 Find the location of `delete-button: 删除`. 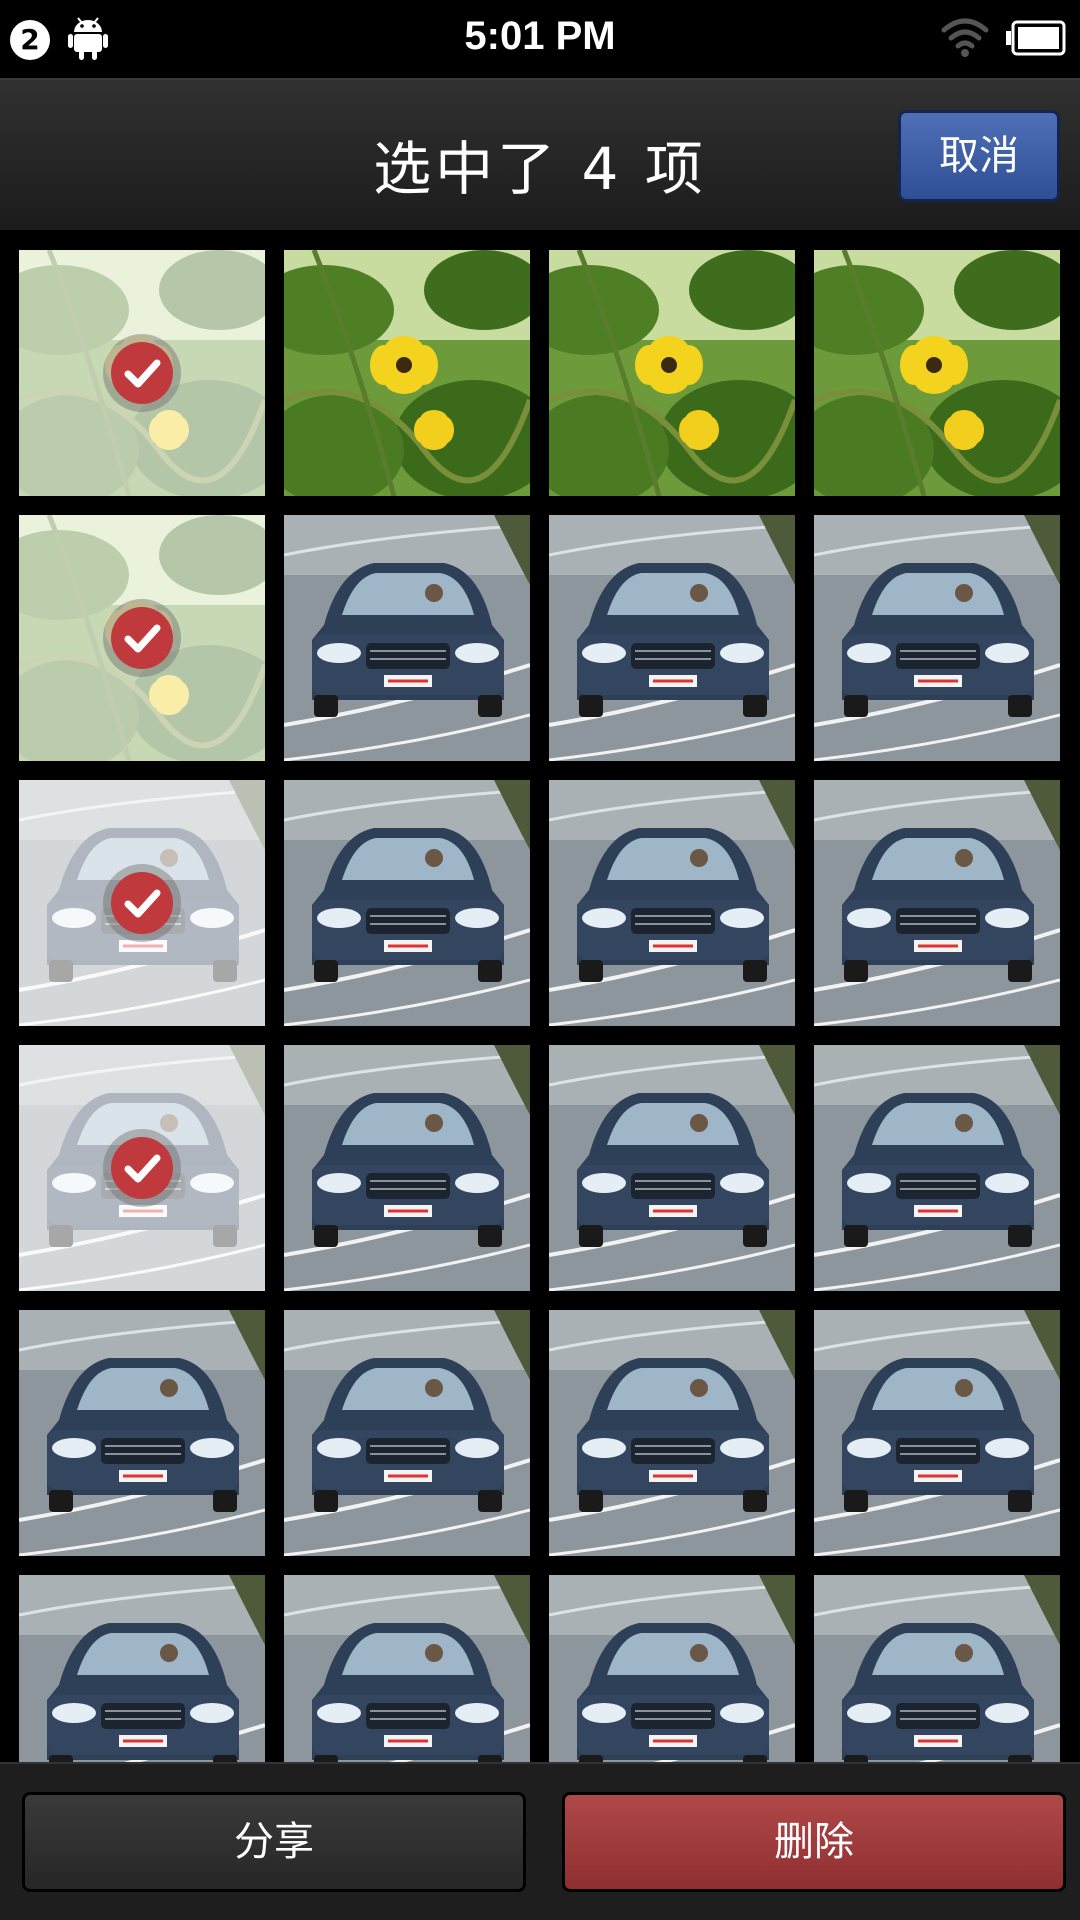

delete-button: 删除 is located at coordinates (814, 1842).